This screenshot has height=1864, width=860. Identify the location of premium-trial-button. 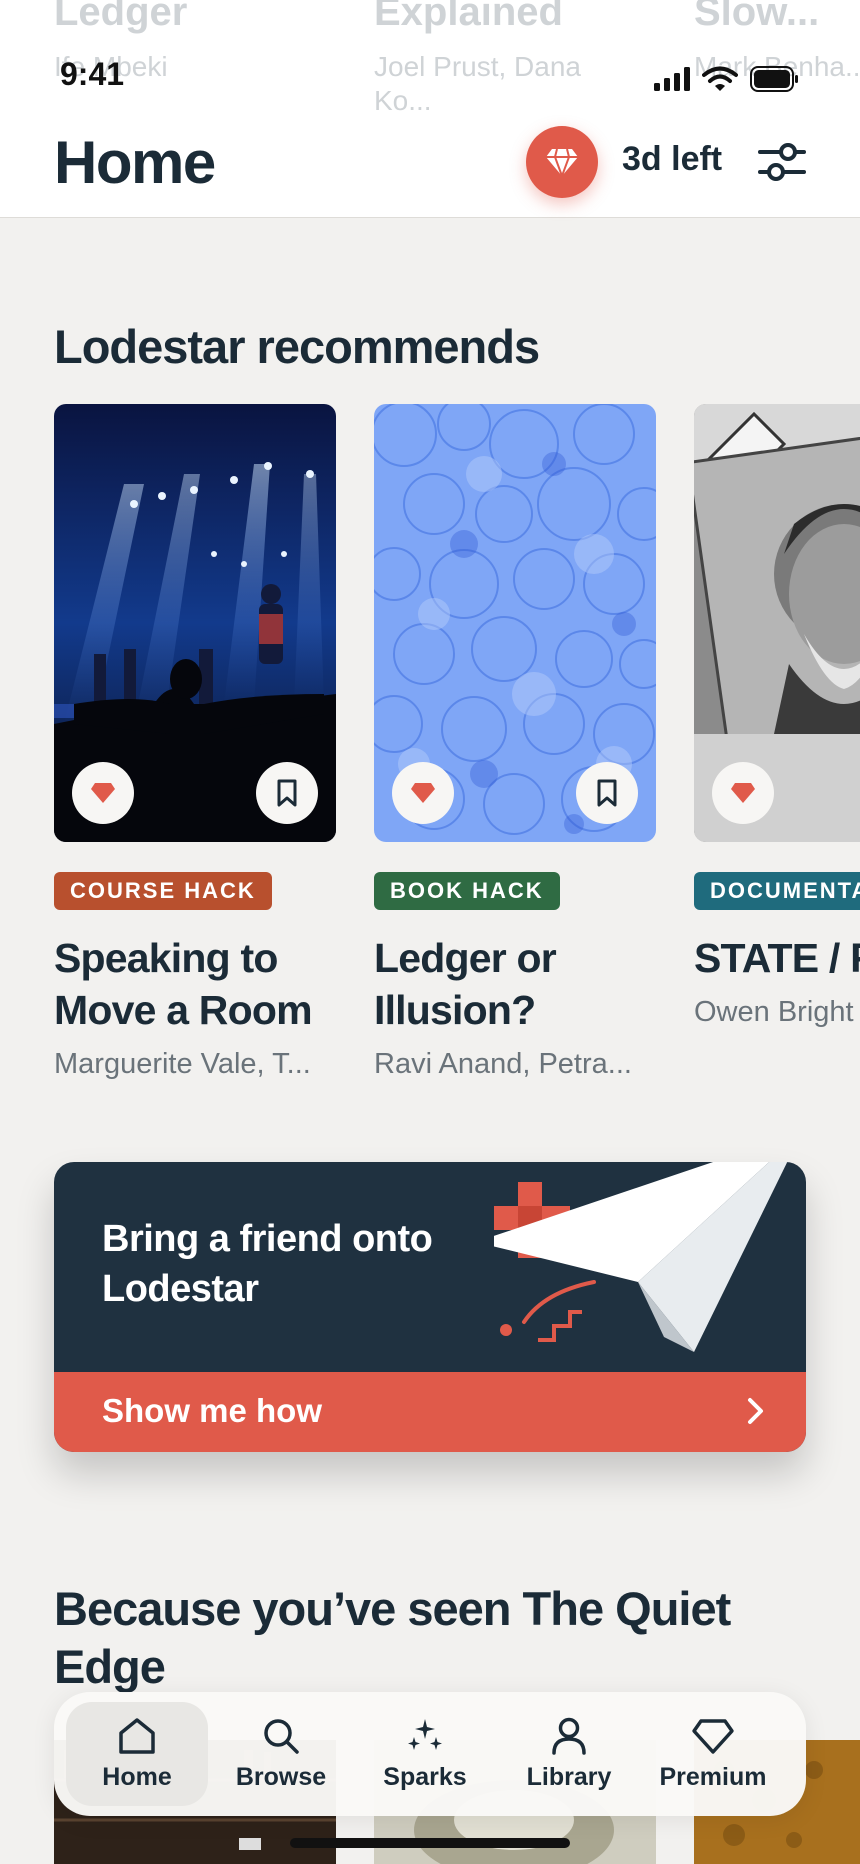
(562, 162).